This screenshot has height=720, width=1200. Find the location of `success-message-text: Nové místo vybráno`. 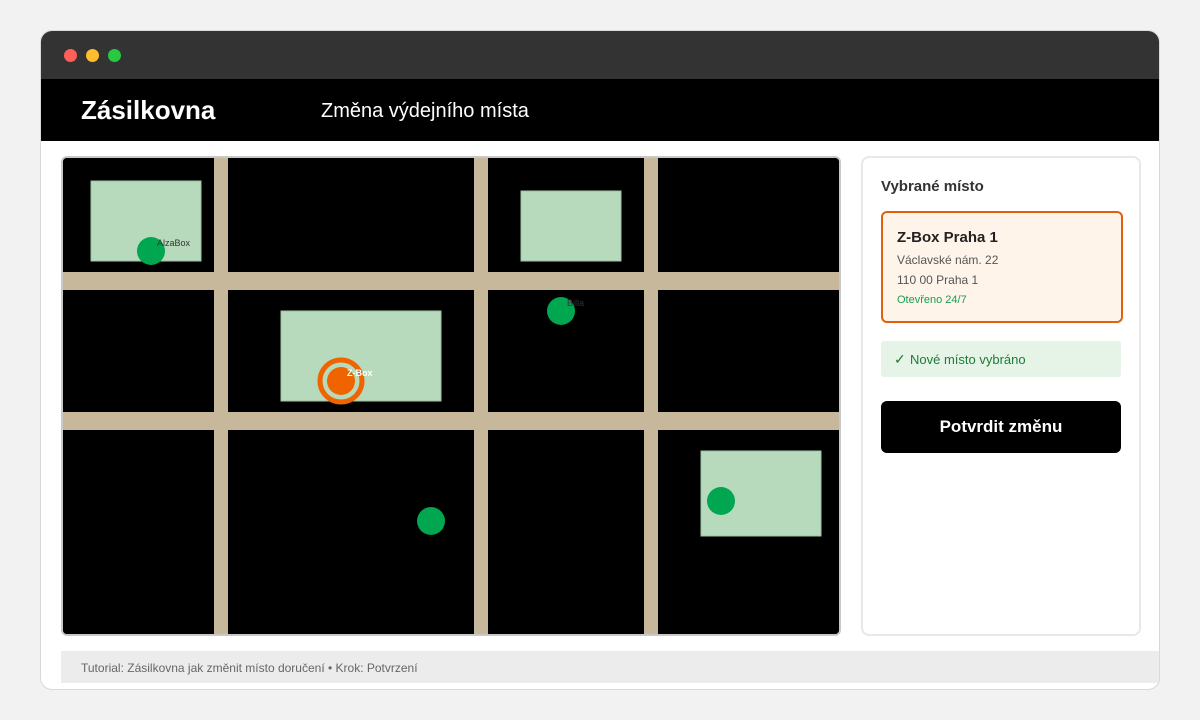

success-message-text: Nové místo vybráno is located at coordinates (968, 359).